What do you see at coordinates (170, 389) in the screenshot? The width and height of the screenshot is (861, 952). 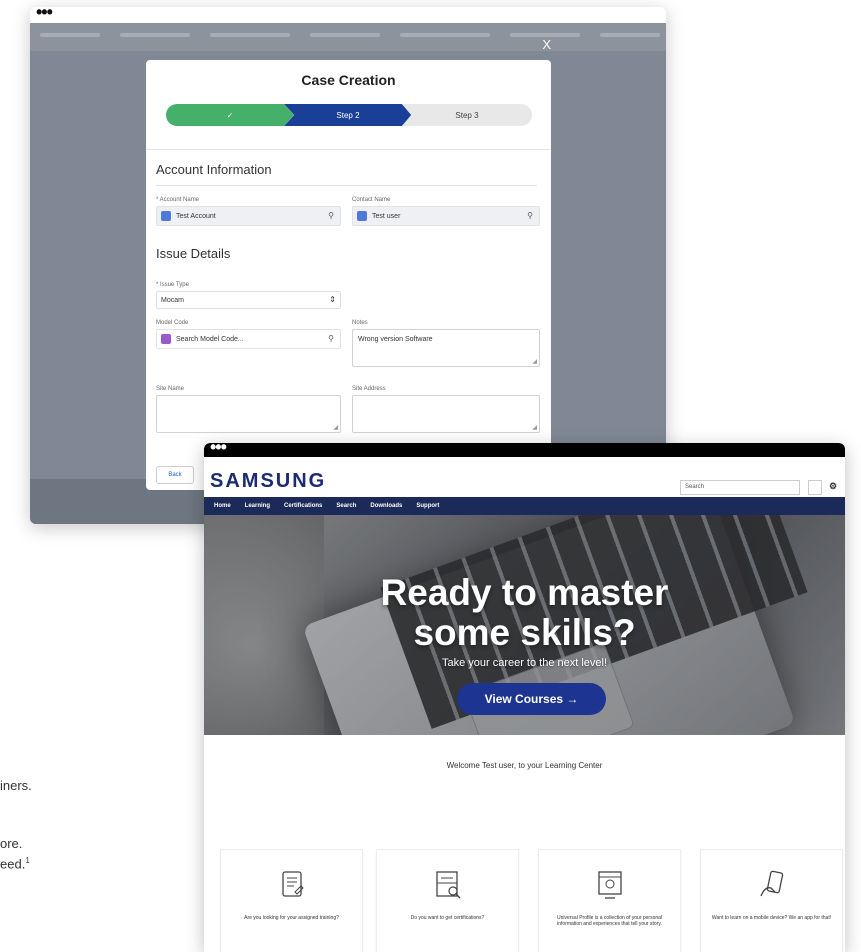 I see `site-name-label: Site Name` at bounding box center [170, 389].